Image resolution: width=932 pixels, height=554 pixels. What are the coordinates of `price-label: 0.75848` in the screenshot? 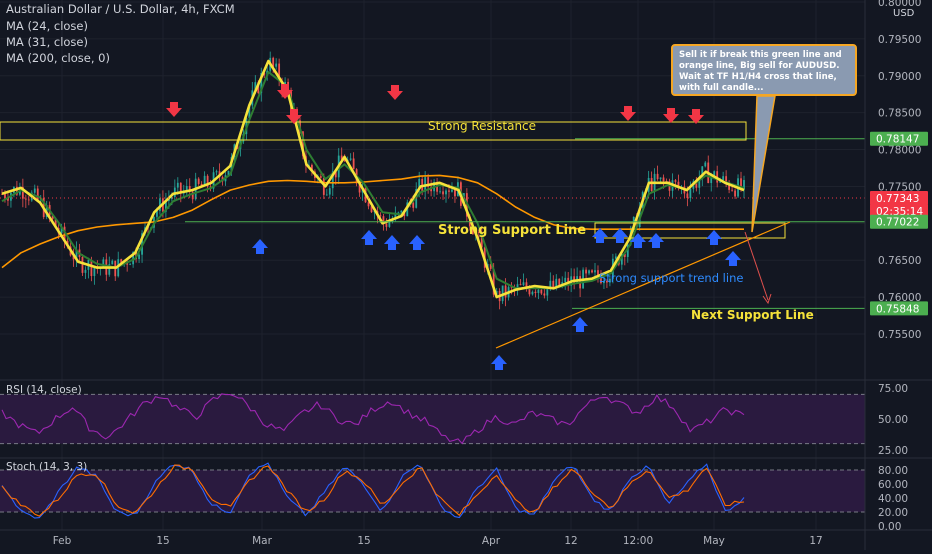 It's located at (897, 309).